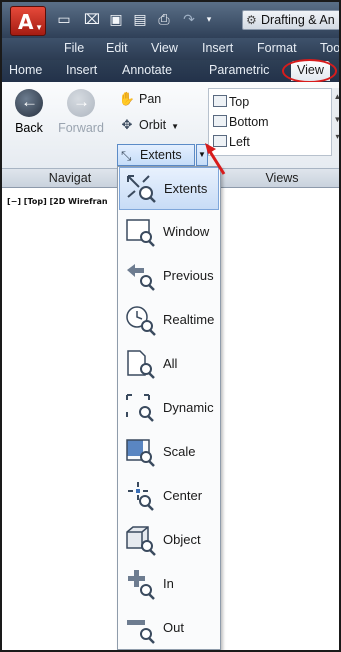 The image size is (341, 652). I want to click on views-panel-label: Views, so click(282, 178).